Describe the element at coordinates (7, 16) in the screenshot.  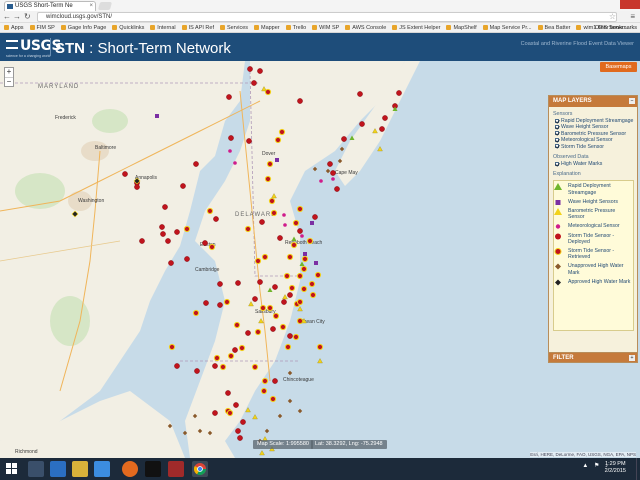
I see `back-arrow-icon: ←` at that location.